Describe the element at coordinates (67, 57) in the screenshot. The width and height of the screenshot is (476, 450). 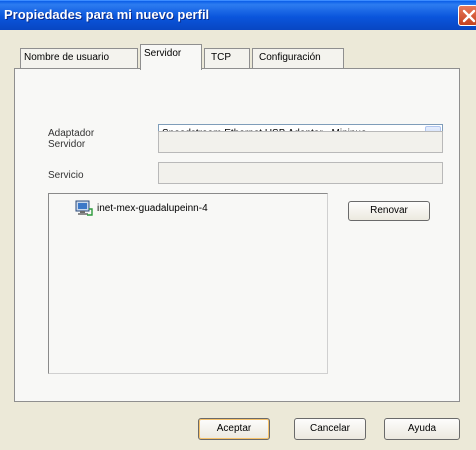
I see `tab-label: Nombre de usuario` at that location.